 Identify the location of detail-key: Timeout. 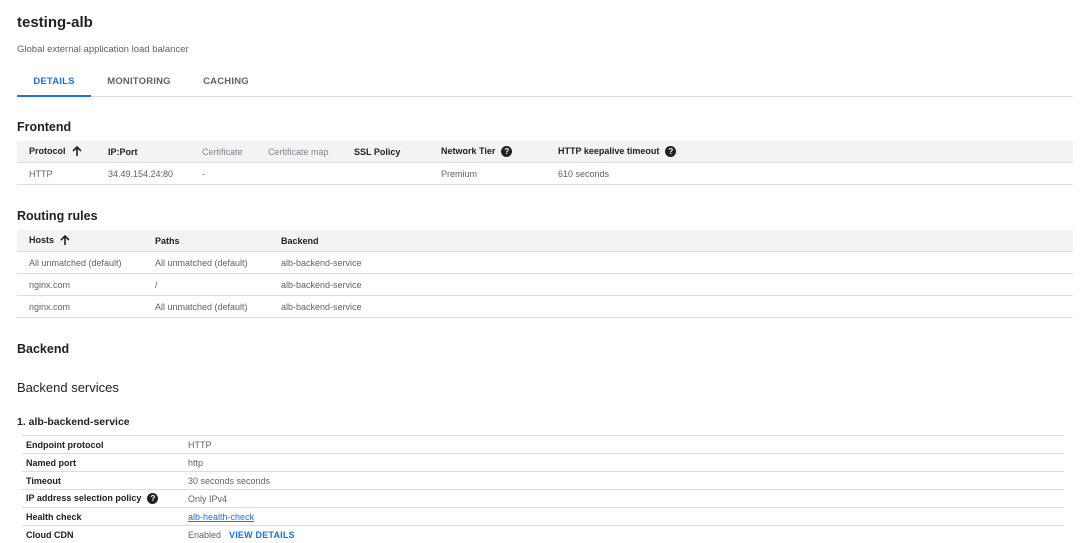
(105, 481).